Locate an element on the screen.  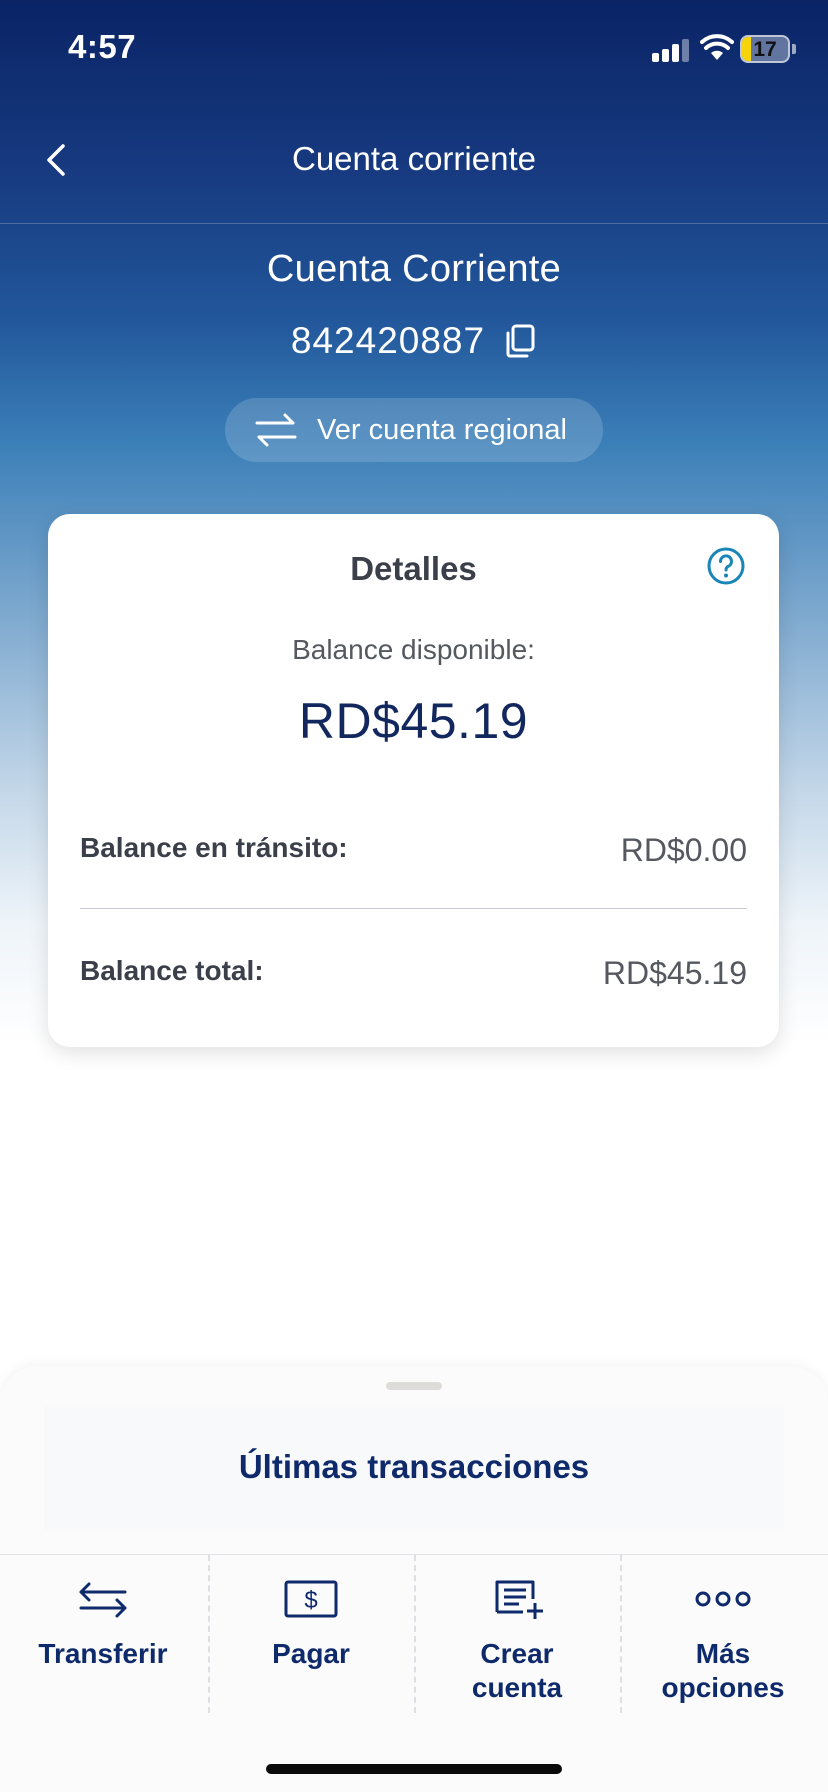
copy-icon is located at coordinates (520, 341).